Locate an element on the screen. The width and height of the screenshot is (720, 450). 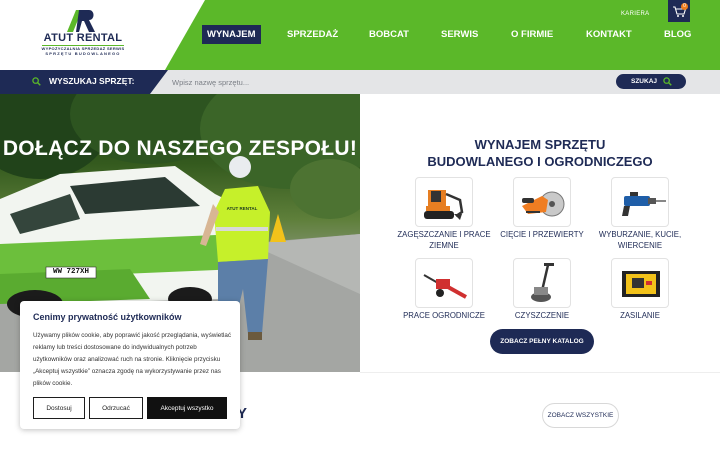
category-label-cutting-line1: CIĘCIE I PRZEWIERTY is located at coordinates (542, 234).